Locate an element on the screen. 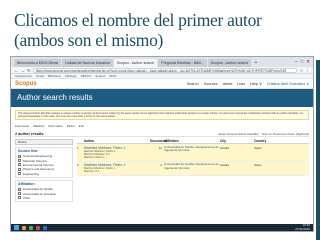 Image resolution: width=320 pixels, height=240 pixels. os-taskbar: 16:40 27/11/2016 is located at coordinates (162, 227).